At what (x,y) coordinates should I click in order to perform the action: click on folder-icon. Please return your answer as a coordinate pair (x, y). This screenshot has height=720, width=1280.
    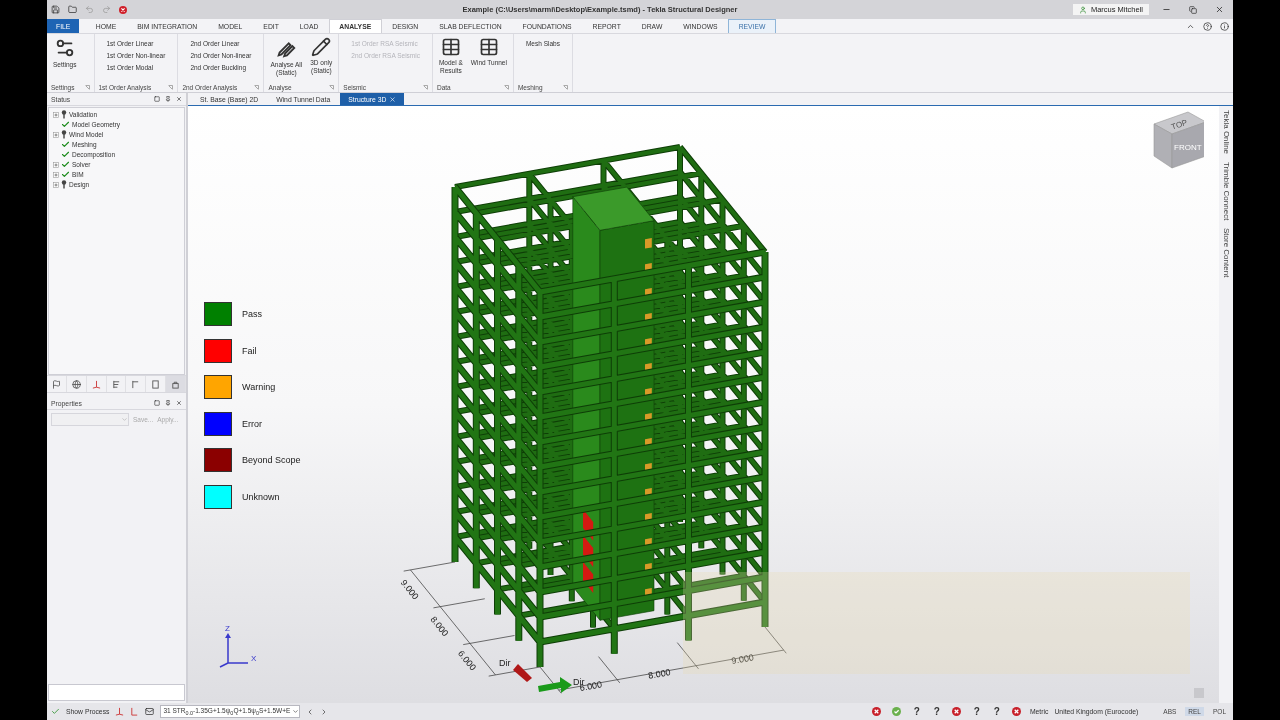
    Looking at the image, I should click on (72, 9).